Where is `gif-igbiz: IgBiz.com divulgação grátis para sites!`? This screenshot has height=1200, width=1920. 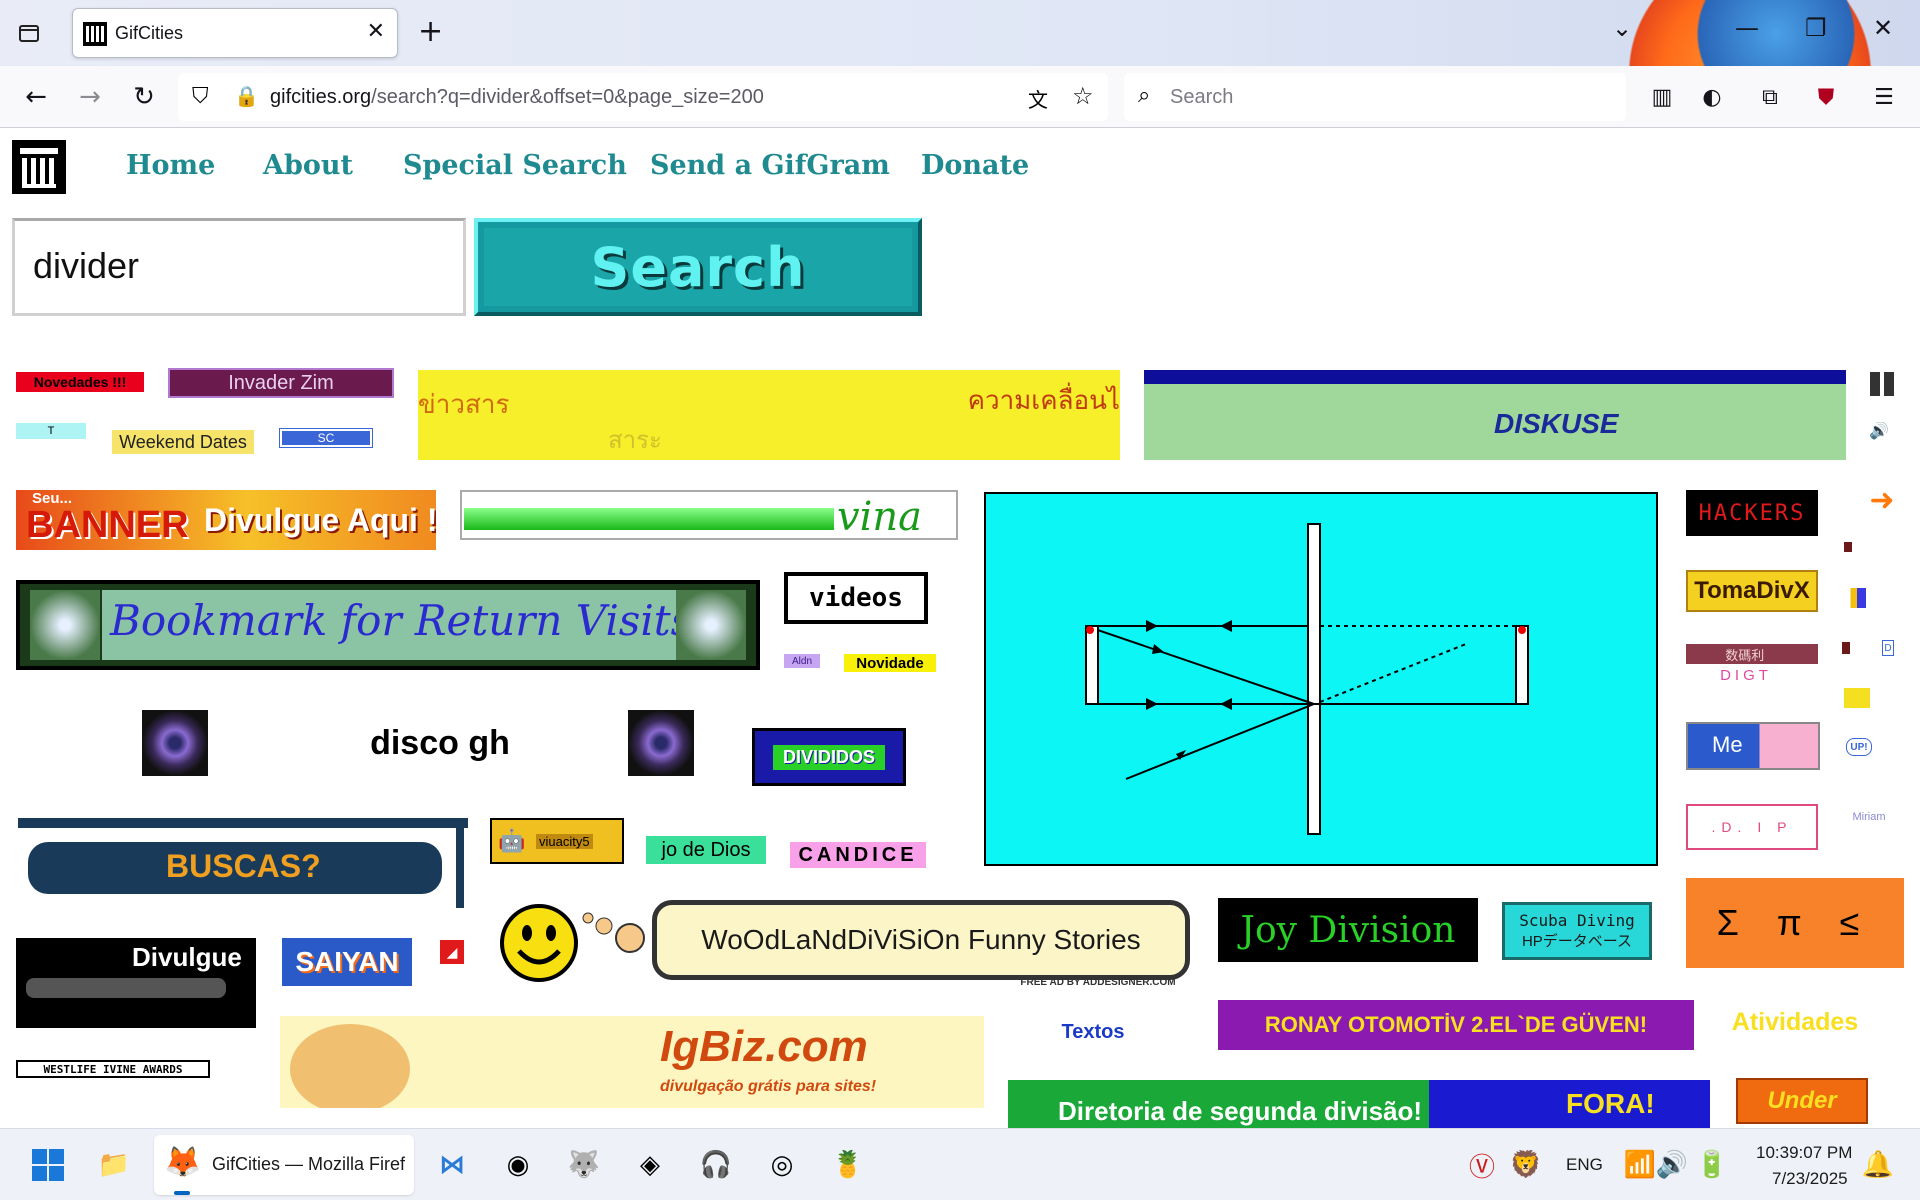 gif-igbiz: IgBiz.com divulgação grátis para sites! is located at coordinates (632, 1062).